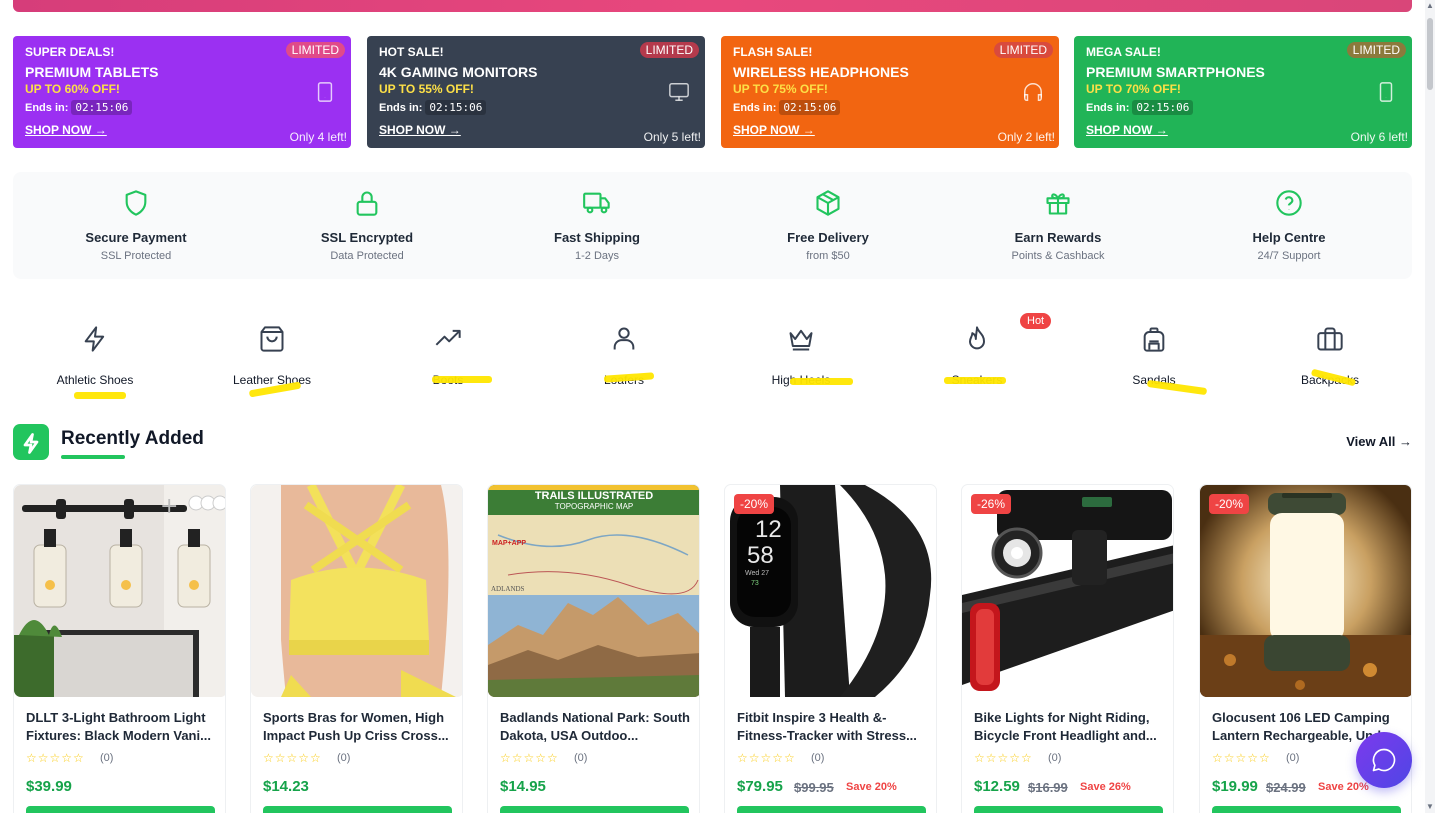  I want to click on user-icon, so click(624, 338).